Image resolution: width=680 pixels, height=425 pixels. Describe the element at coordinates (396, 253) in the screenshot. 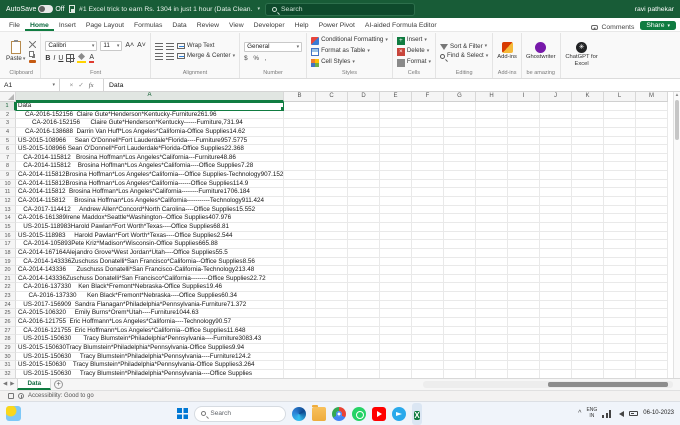

I see `cell-E18` at that location.